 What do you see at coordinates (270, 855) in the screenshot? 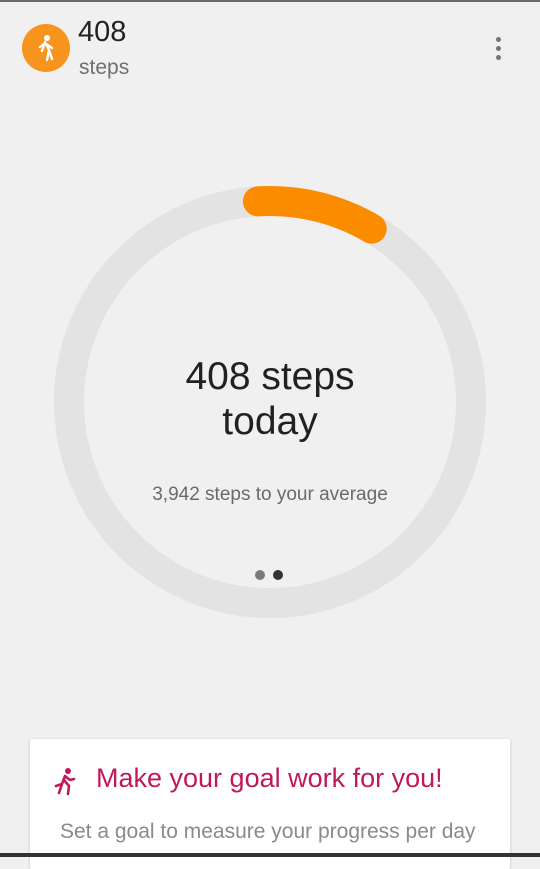
I see `screen-bottom-edge` at bounding box center [270, 855].